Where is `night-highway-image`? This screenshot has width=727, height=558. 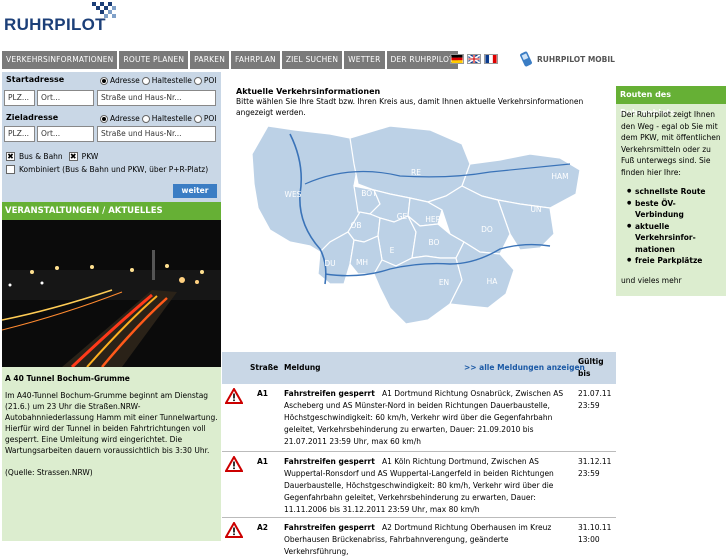 night-highway-image is located at coordinates (111, 293).